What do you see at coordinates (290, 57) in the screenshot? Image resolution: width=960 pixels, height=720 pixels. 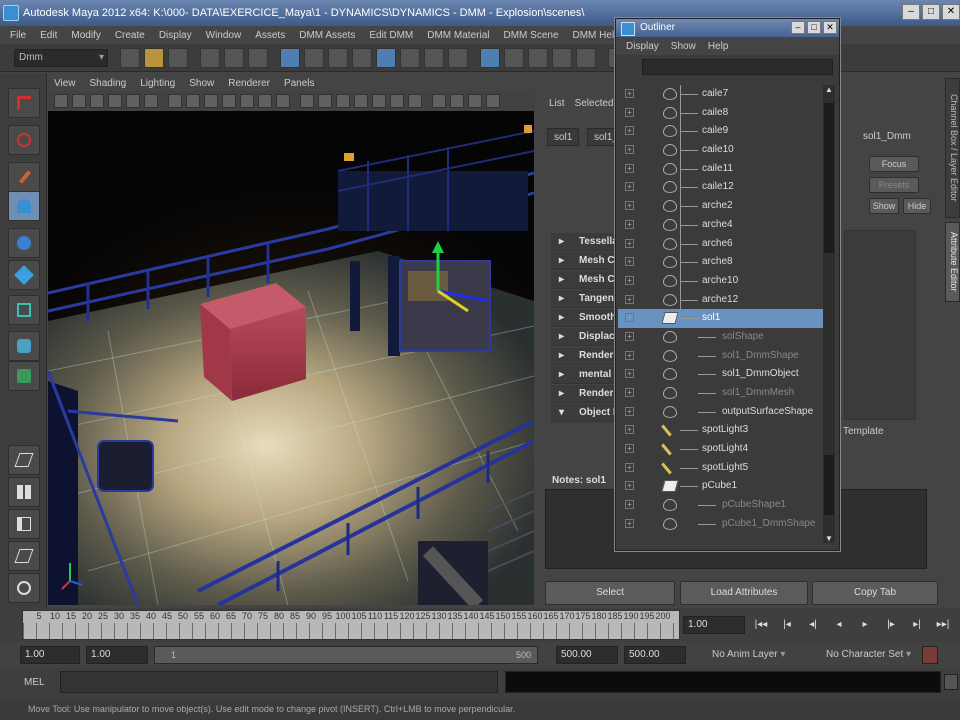 I see `pick-mask-icon` at bounding box center [290, 57].